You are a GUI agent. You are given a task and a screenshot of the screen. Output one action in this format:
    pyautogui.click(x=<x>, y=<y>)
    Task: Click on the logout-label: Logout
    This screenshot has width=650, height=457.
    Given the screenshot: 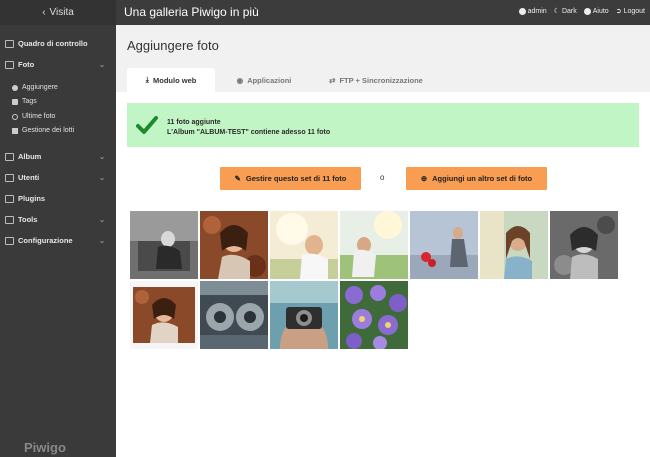 What is the action you would take?
    pyautogui.click(x=634, y=11)
    